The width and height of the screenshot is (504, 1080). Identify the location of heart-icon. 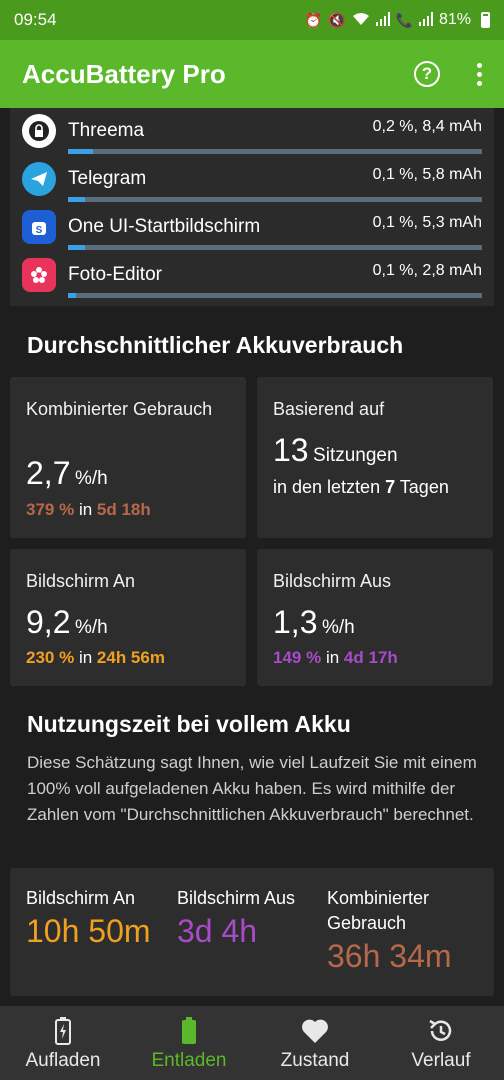
(315, 1031).